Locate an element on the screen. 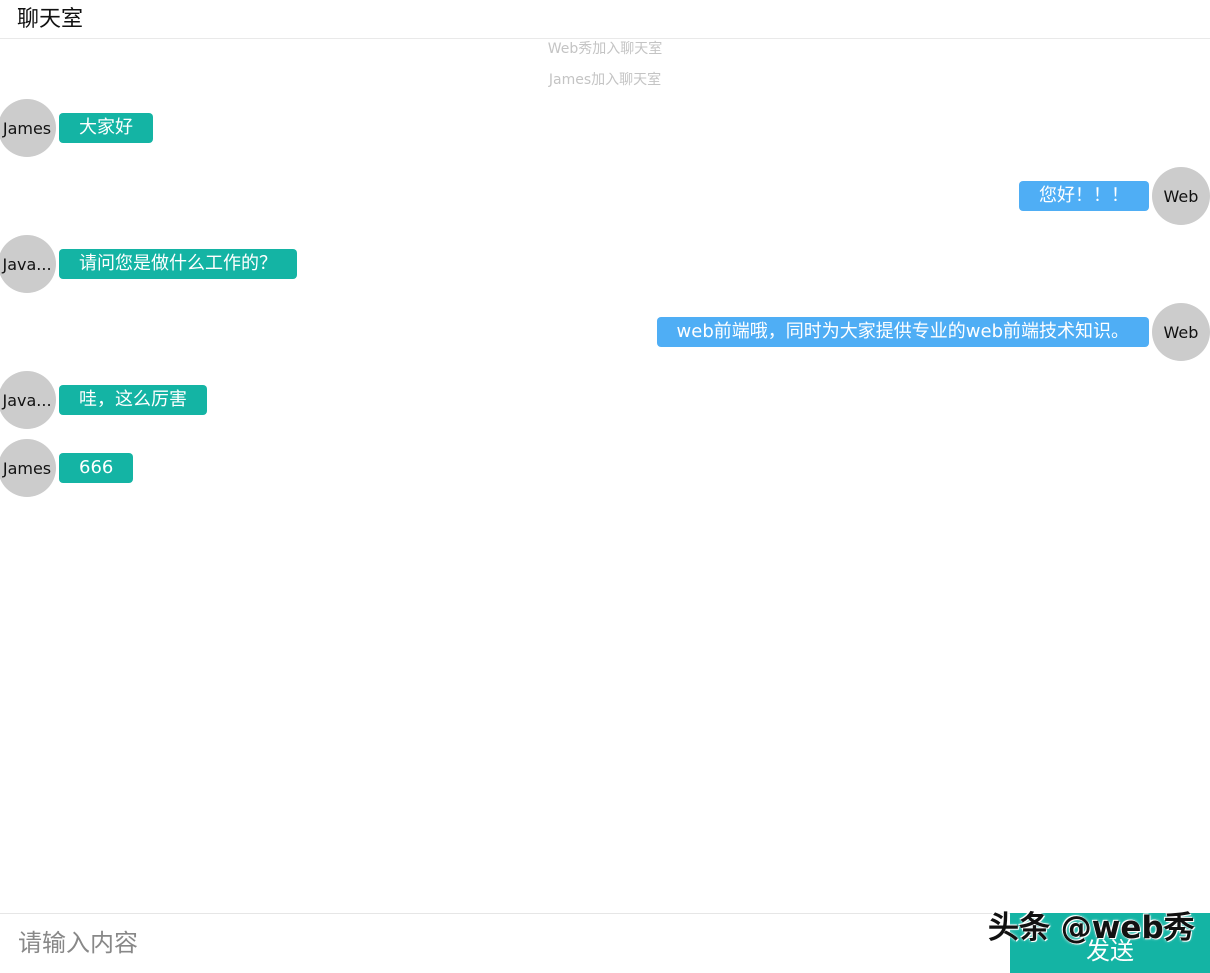 The height and width of the screenshot is (973, 1210). message-bubble: 您好！！！ is located at coordinates (1084, 196).